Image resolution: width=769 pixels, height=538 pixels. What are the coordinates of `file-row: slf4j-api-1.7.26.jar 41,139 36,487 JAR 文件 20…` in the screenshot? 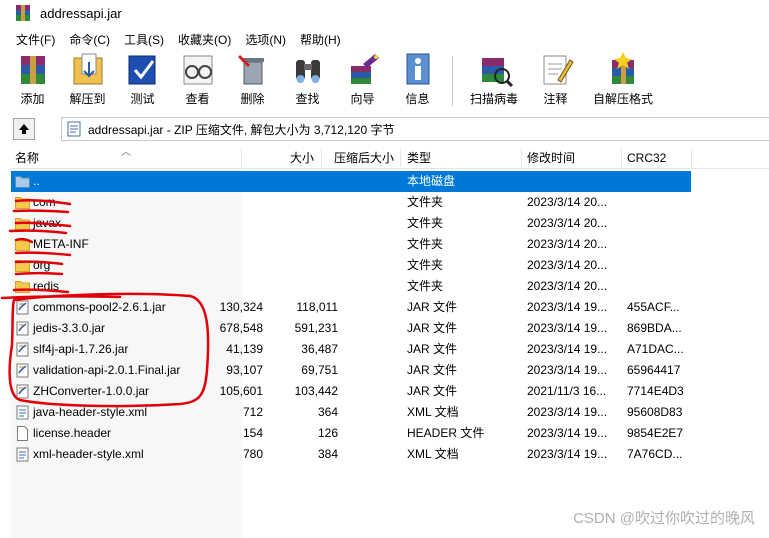 It's located at (351, 349).